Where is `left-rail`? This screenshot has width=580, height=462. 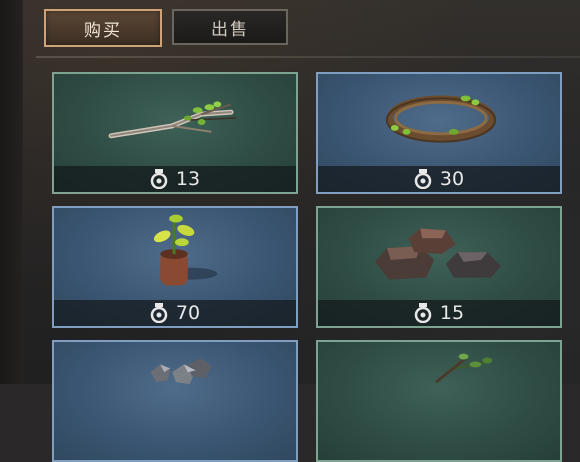 left-rail is located at coordinates (11, 192).